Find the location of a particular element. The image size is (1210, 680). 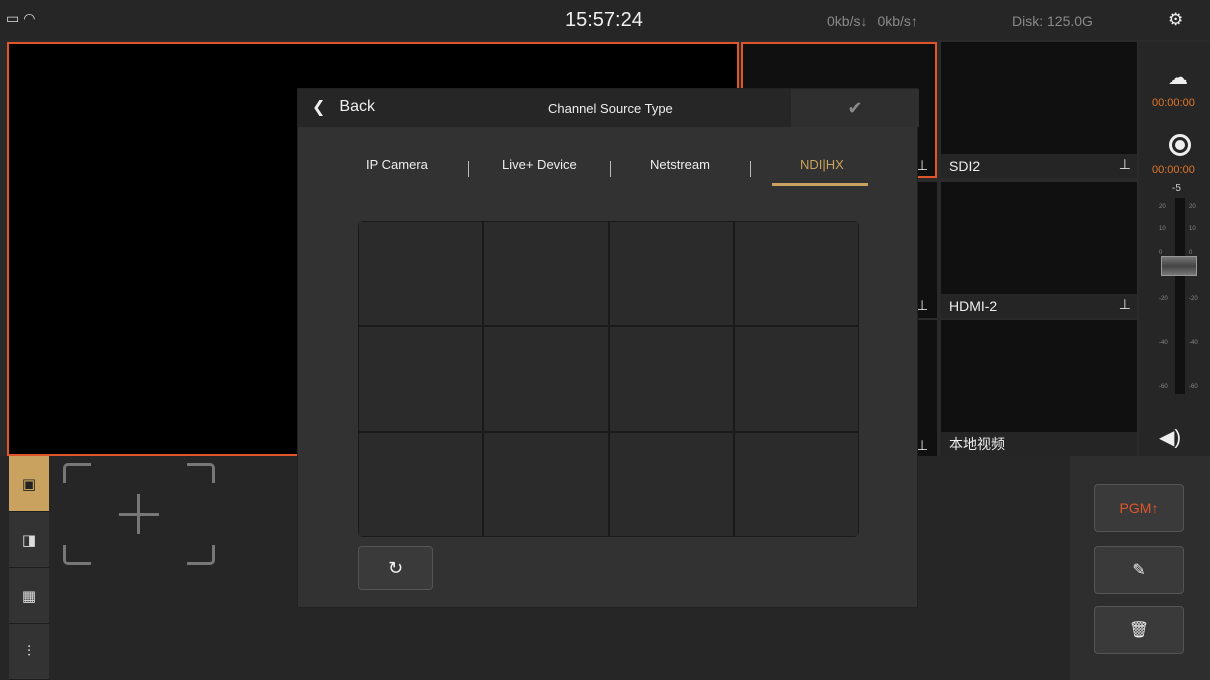

action-panel: PGM ↑ ✎ 🗑 is located at coordinates (1140, 568).